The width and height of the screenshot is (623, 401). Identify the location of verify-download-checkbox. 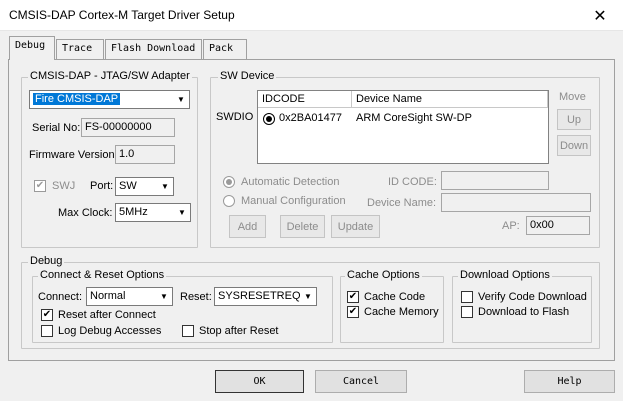
(467, 297).